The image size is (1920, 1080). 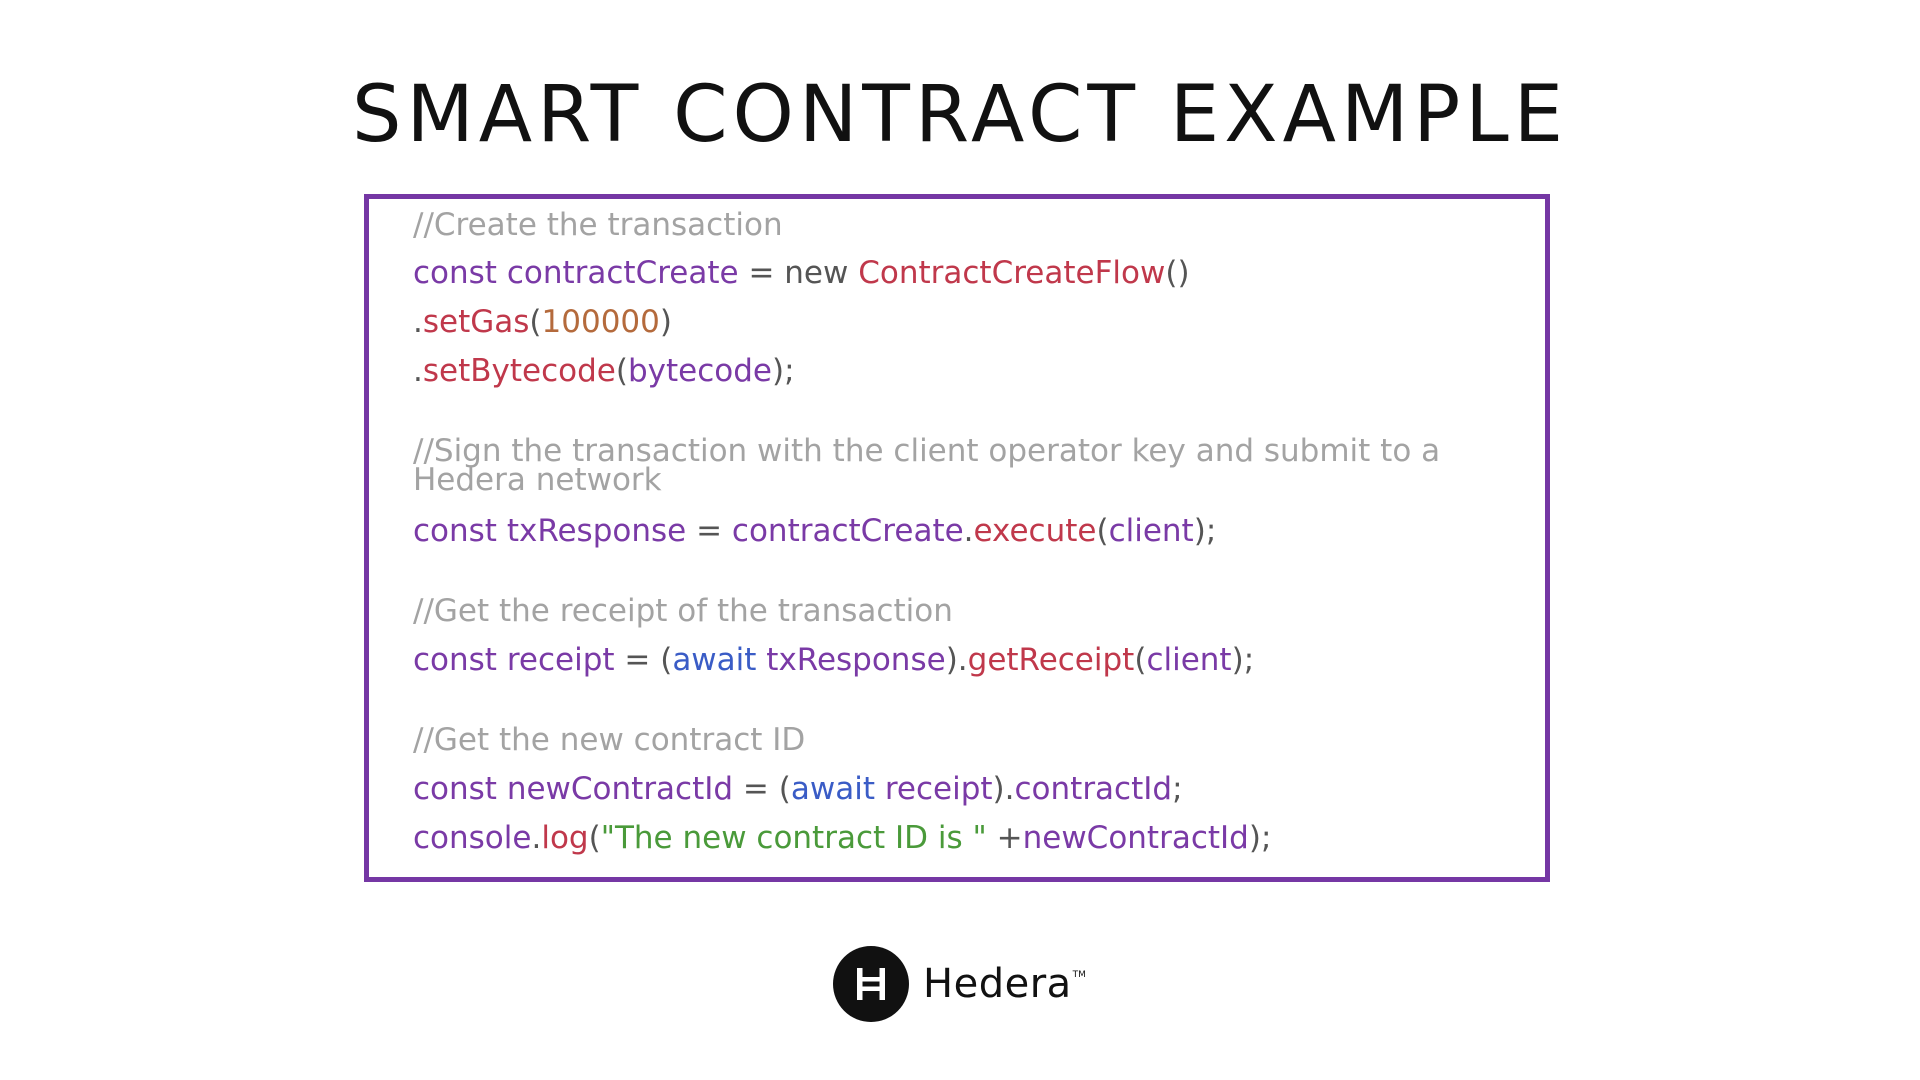 What do you see at coordinates (537, 480) in the screenshot?
I see `code-comment-line: Hedera network` at bounding box center [537, 480].